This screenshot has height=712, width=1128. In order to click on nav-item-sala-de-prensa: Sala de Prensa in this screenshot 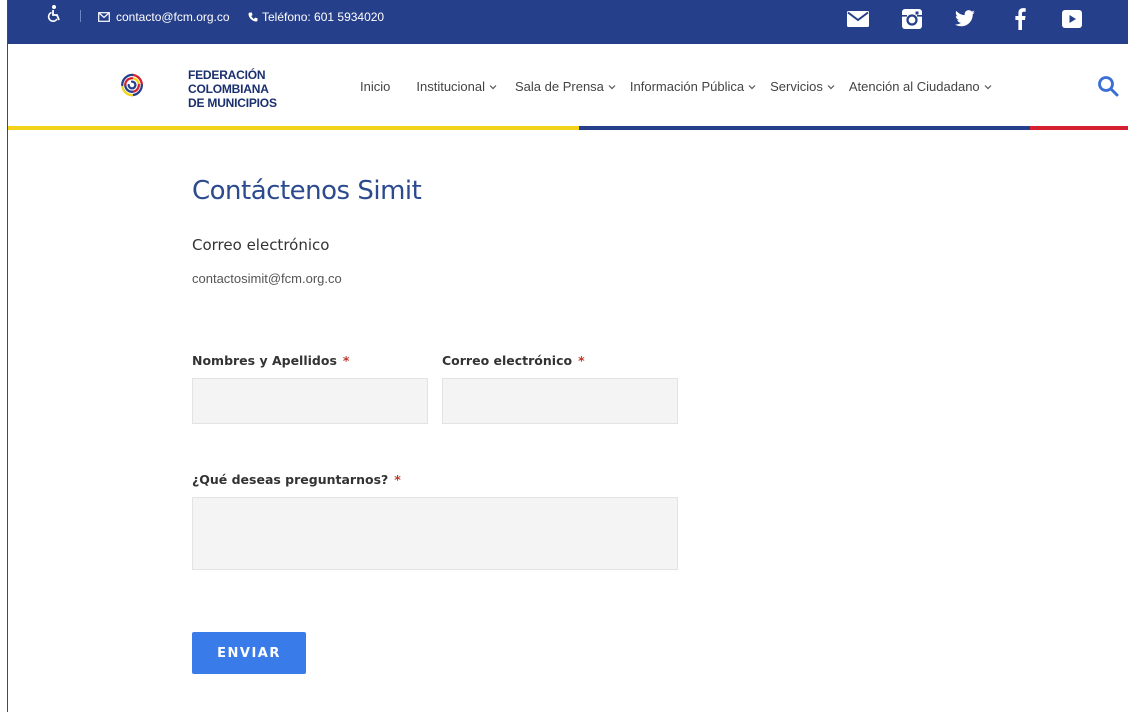, I will do `click(565, 86)`.